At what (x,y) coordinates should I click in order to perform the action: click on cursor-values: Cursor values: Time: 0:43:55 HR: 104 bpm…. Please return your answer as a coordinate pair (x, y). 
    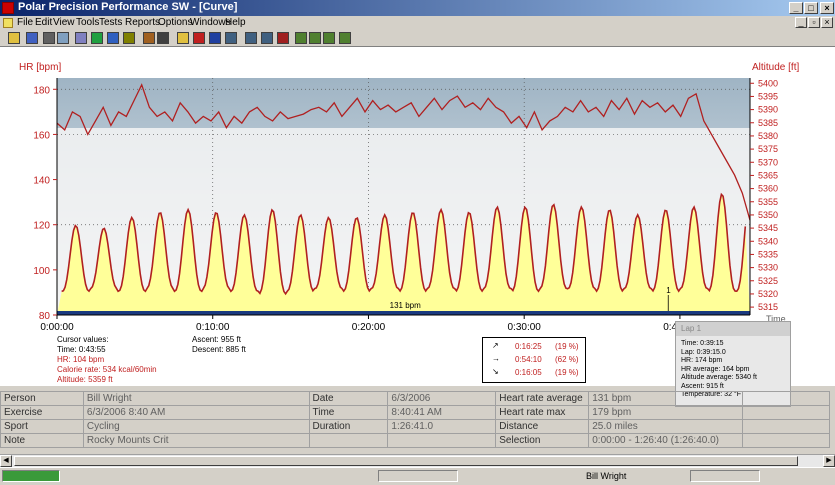
    Looking at the image, I should click on (107, 360).